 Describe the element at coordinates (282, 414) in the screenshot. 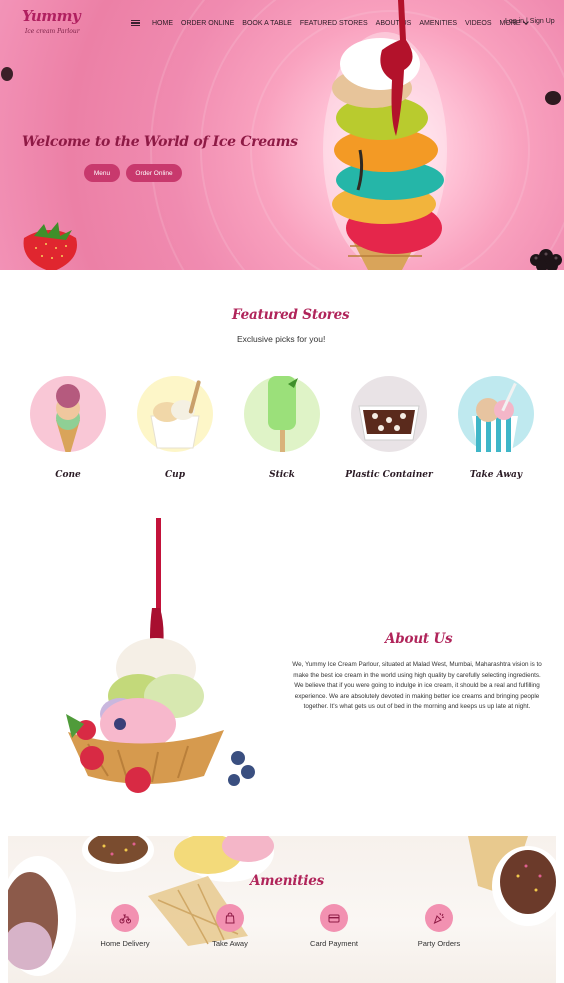

I see `stick-image` at that location.